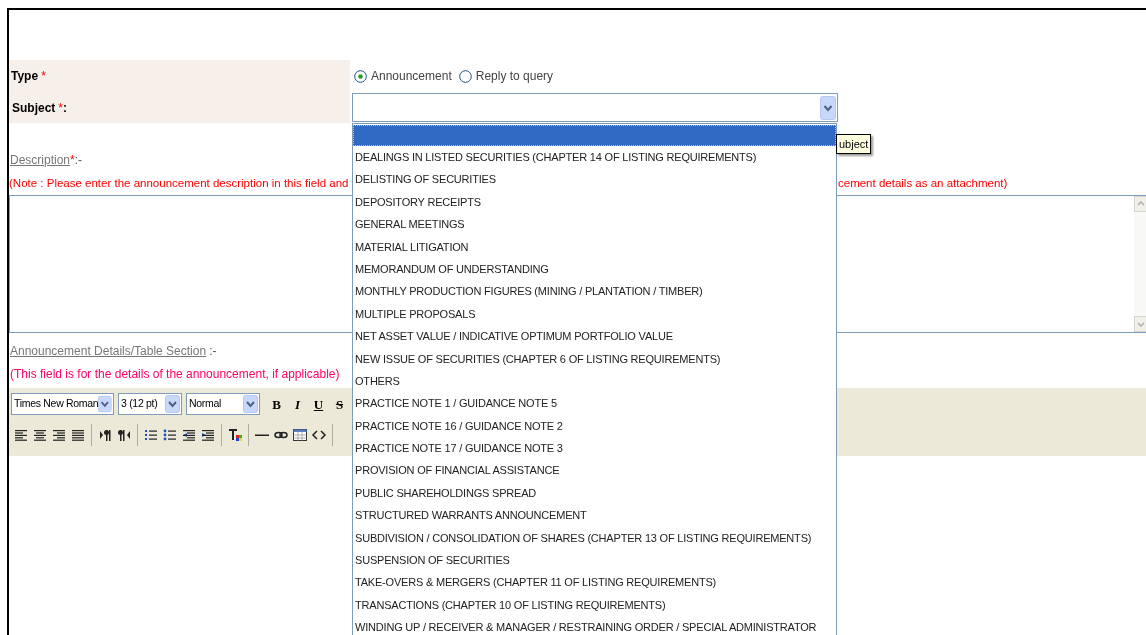 The height and width of the screenshot is (635, 1146). Describe the element at coordinates (594, 470) in the screenshot. I see `dropdown-option: PROVISION OF FINANCIAL ASSISTANCE` at that location.